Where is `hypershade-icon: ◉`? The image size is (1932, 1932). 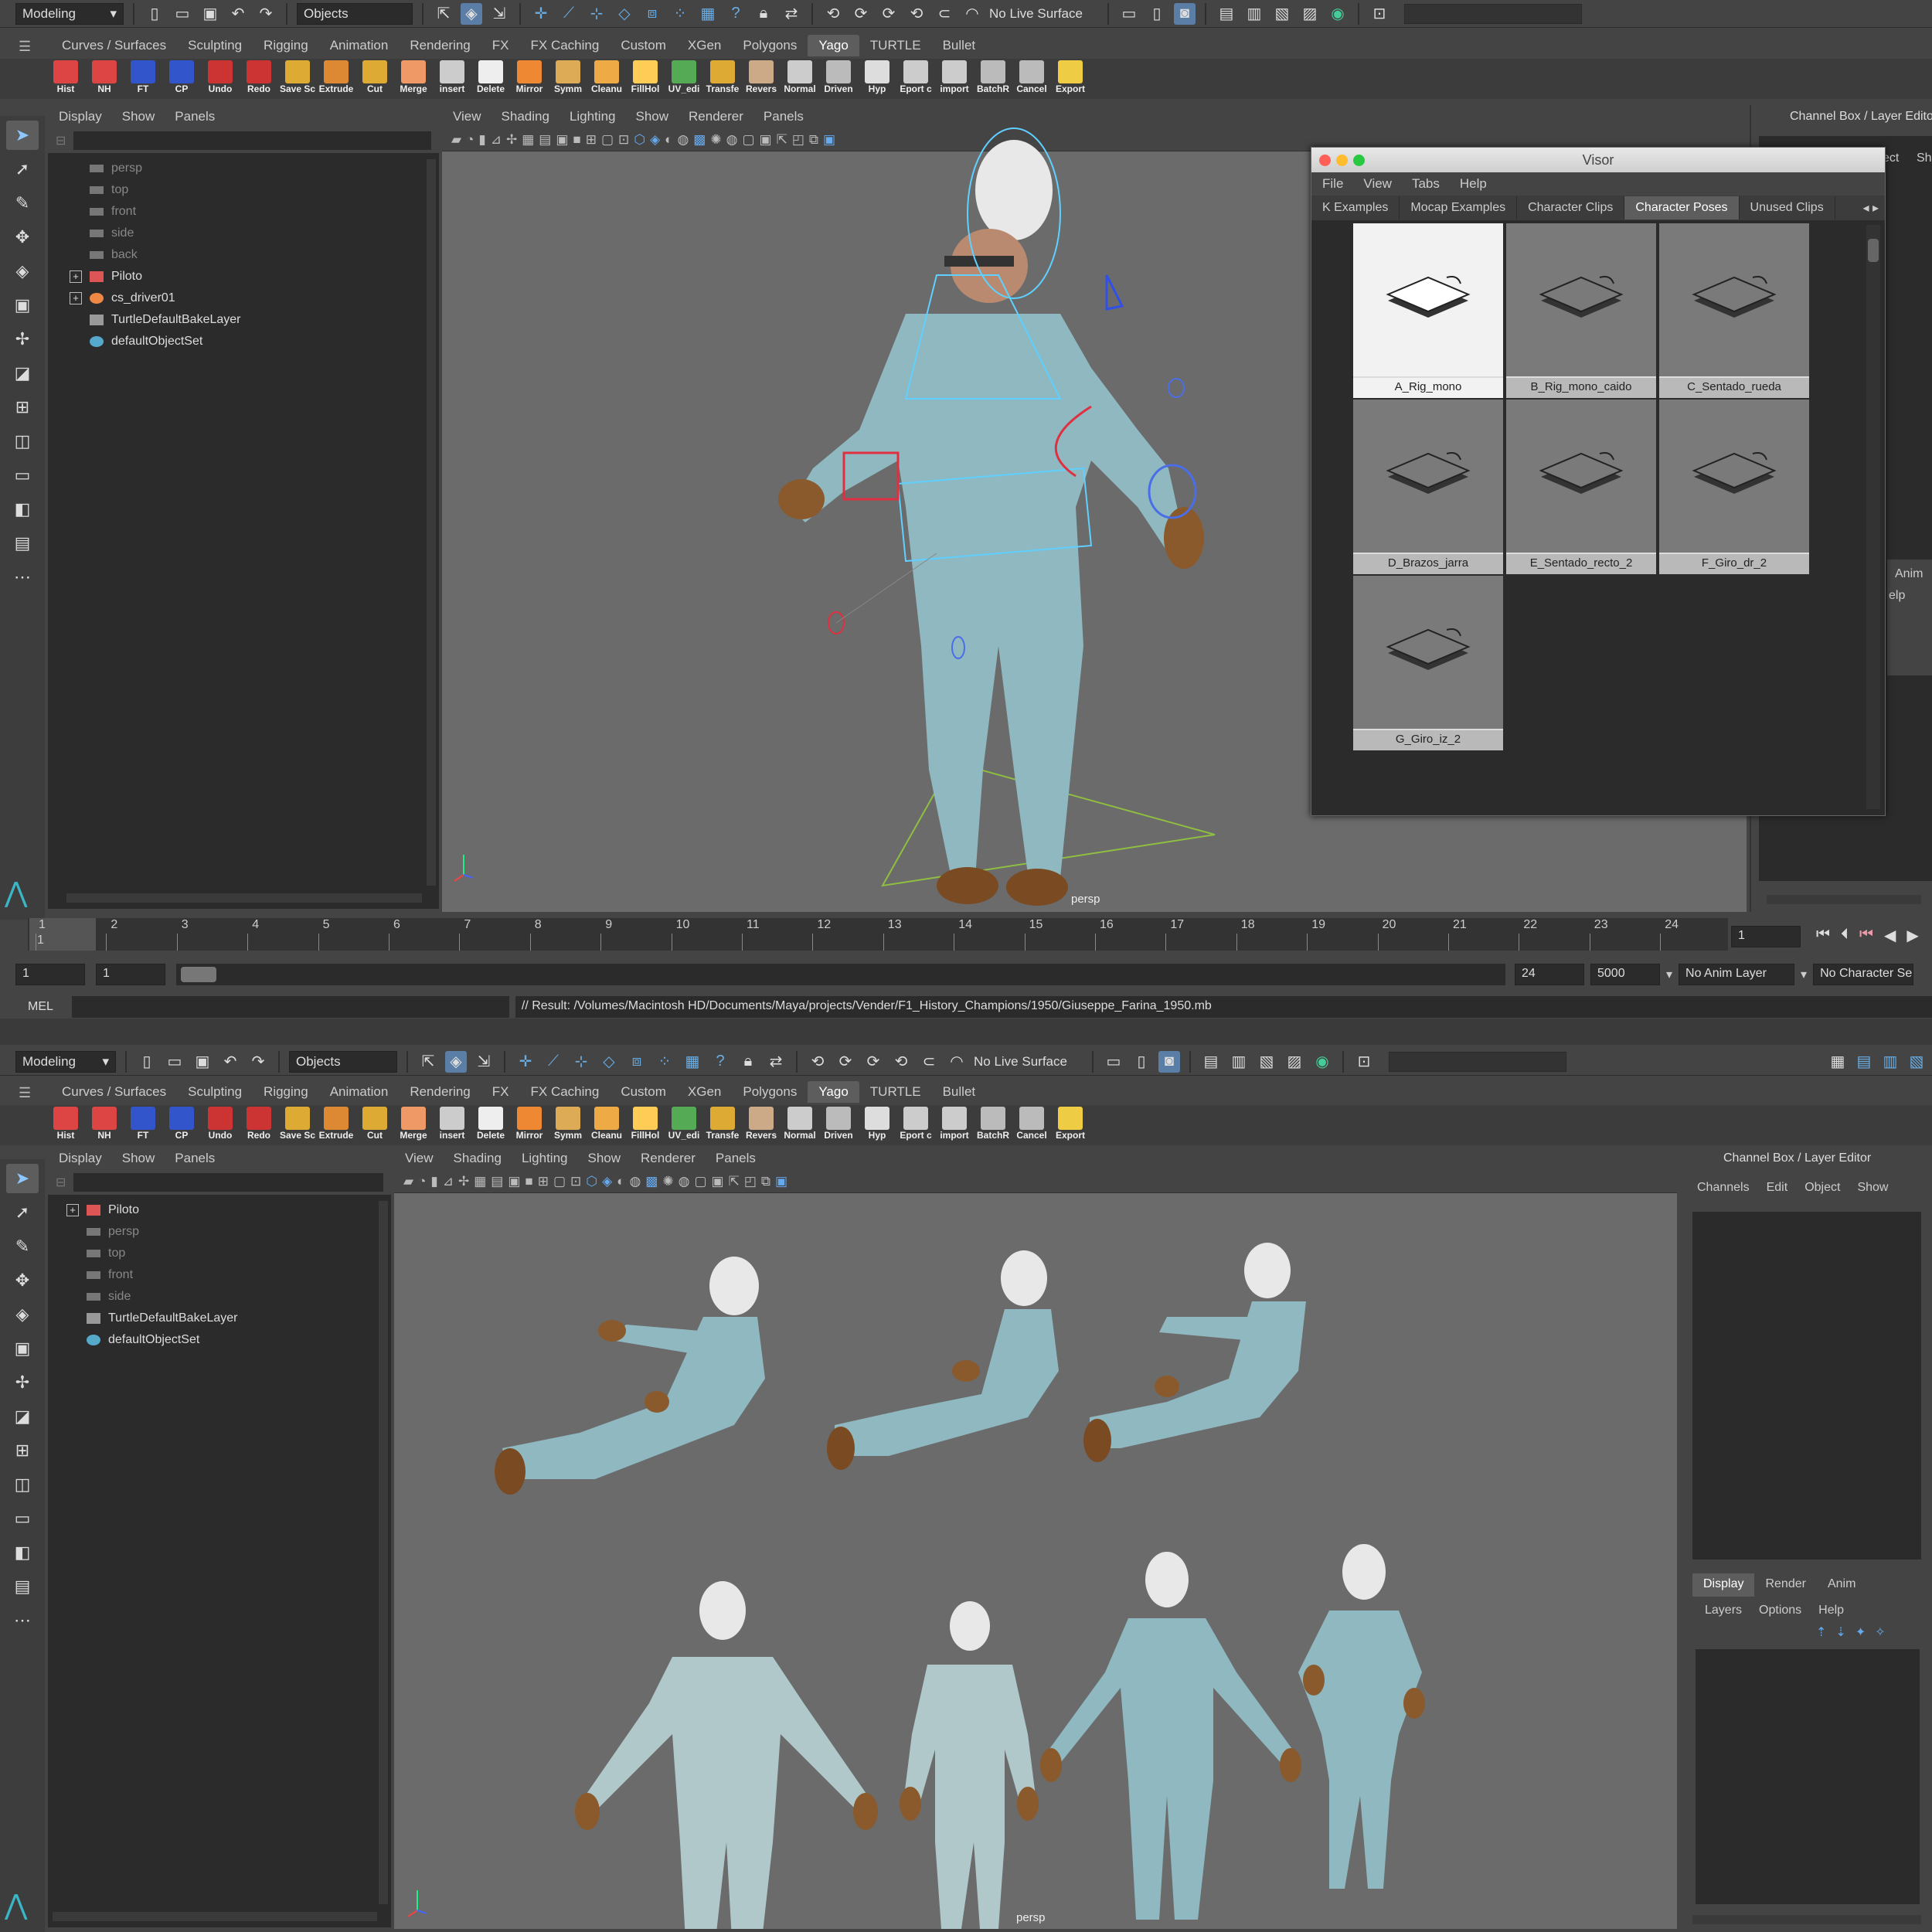
hypershade-icon: ◉ is located at coordinates (1338, 14).